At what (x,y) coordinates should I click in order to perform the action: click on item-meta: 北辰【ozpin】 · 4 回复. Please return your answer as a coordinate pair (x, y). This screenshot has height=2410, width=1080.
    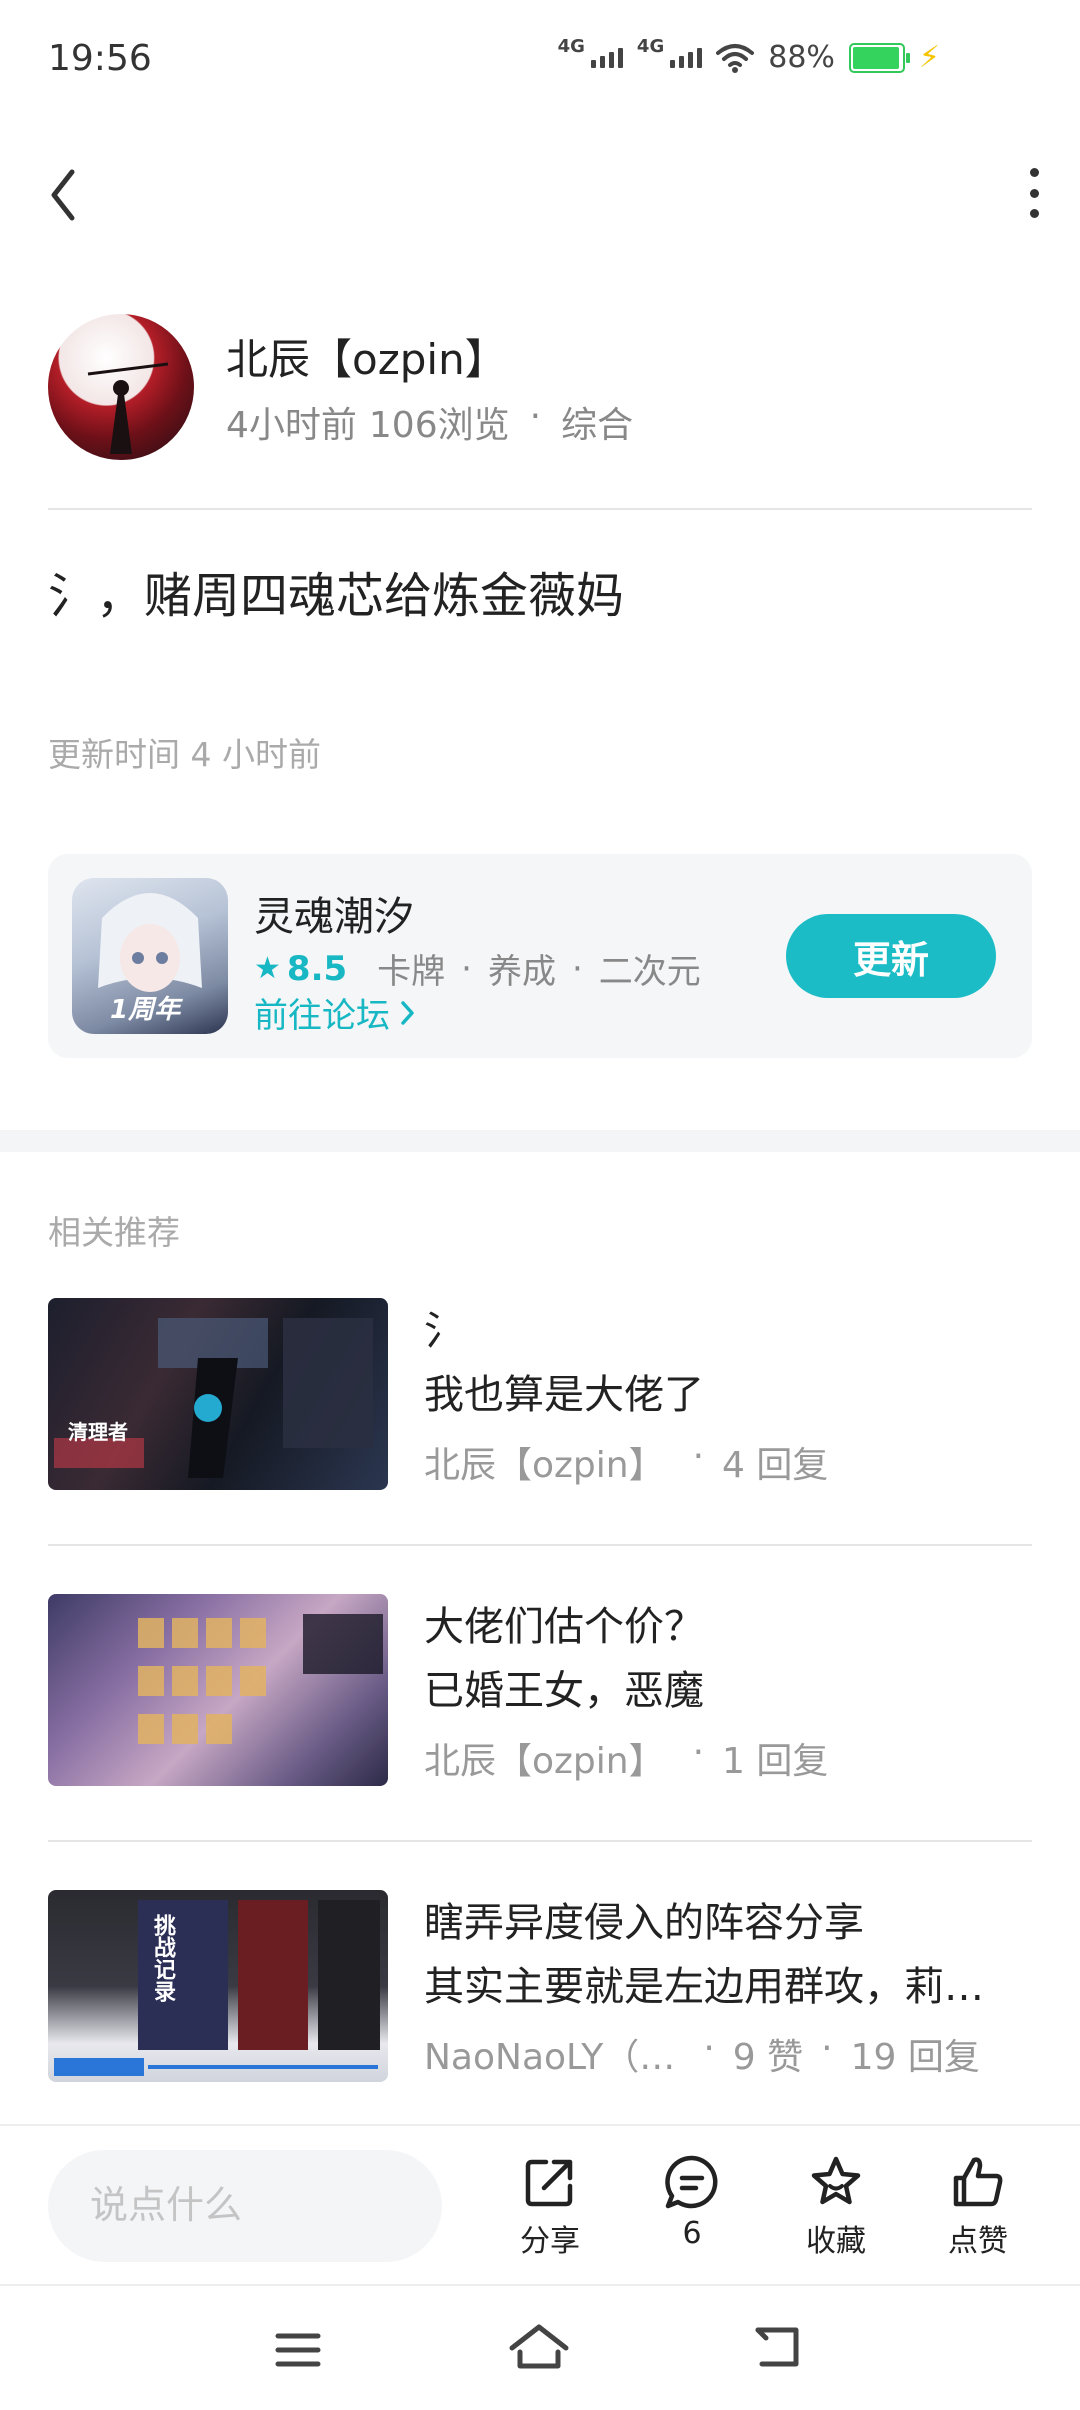
    Looking at the image, I should click on (626, 1462).